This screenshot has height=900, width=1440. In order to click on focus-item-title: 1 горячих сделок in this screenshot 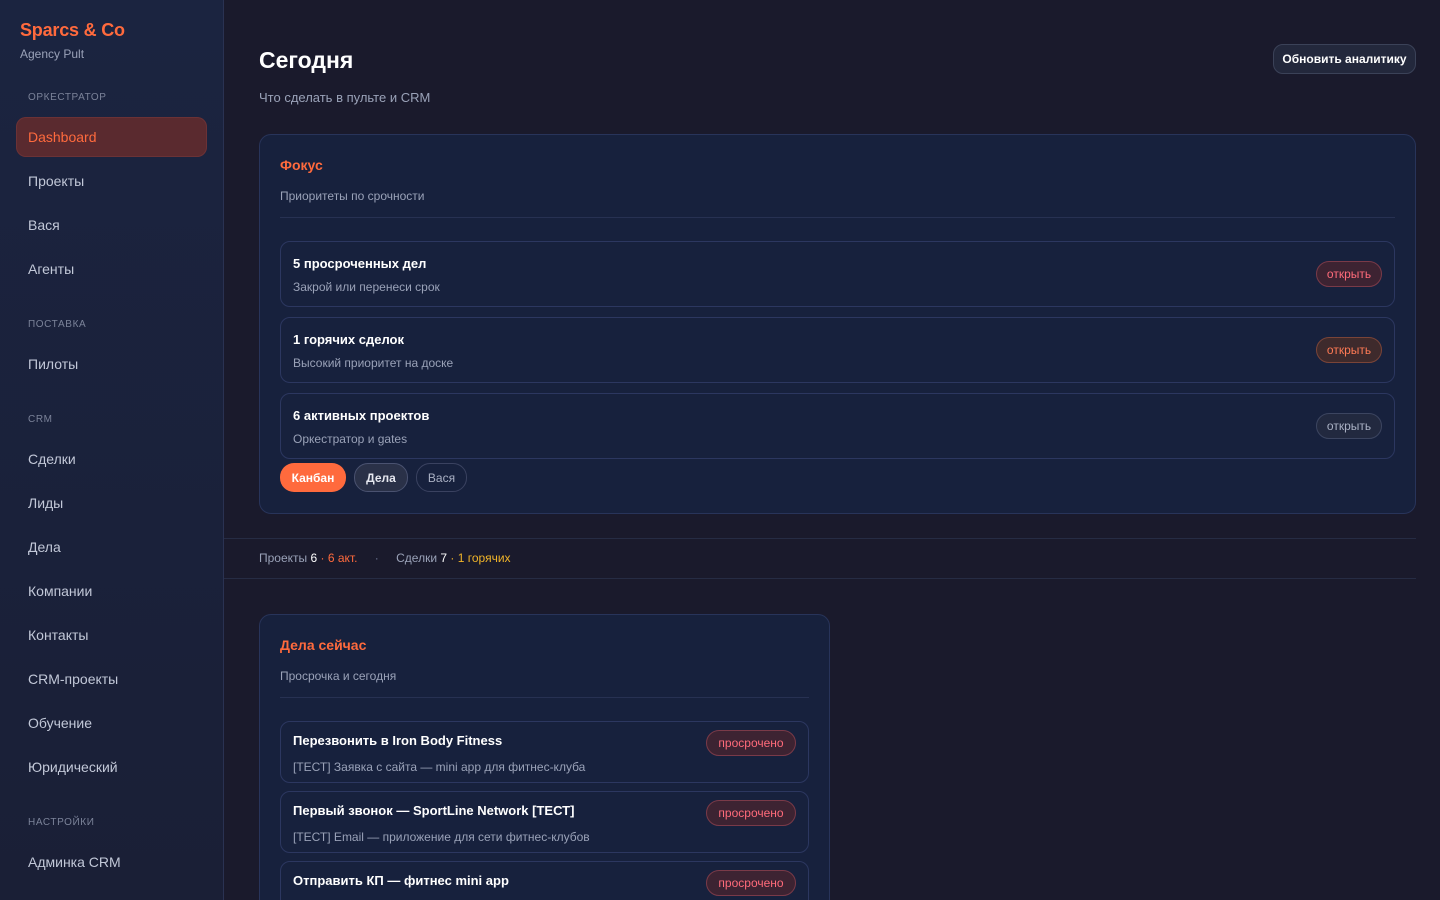, I will do `click(349, 339)`.